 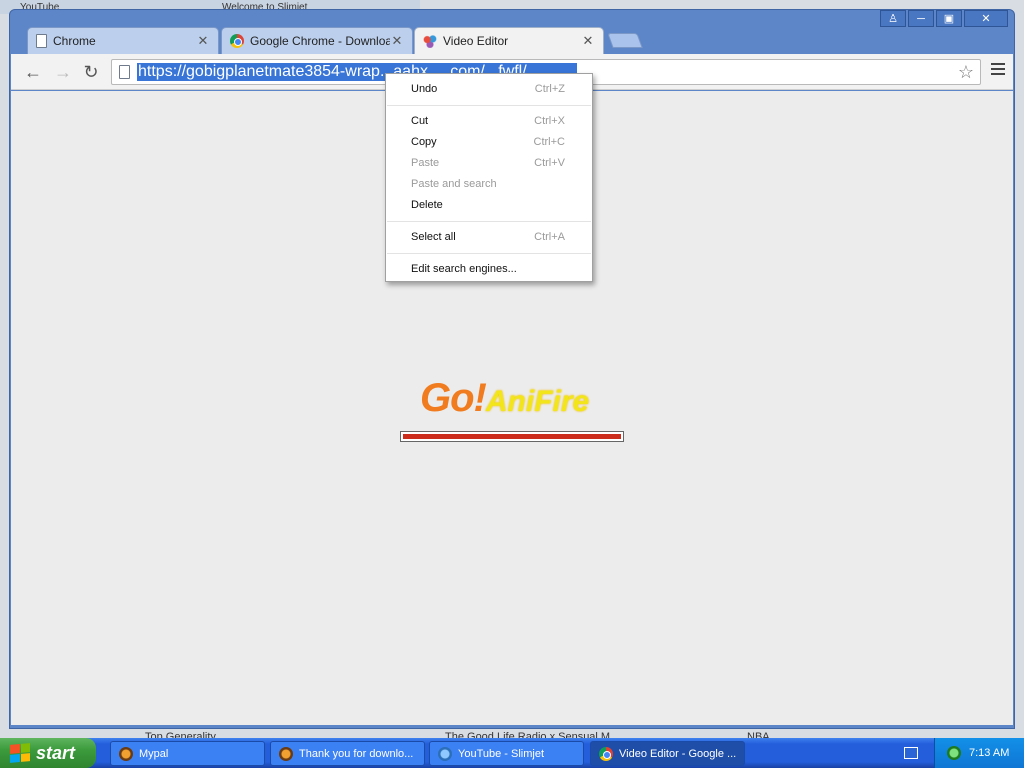 What do you see at coordinates (63, 72) in the screenshot?
I see `forward-arrow-icon: →` at bounding box center [63, 72].